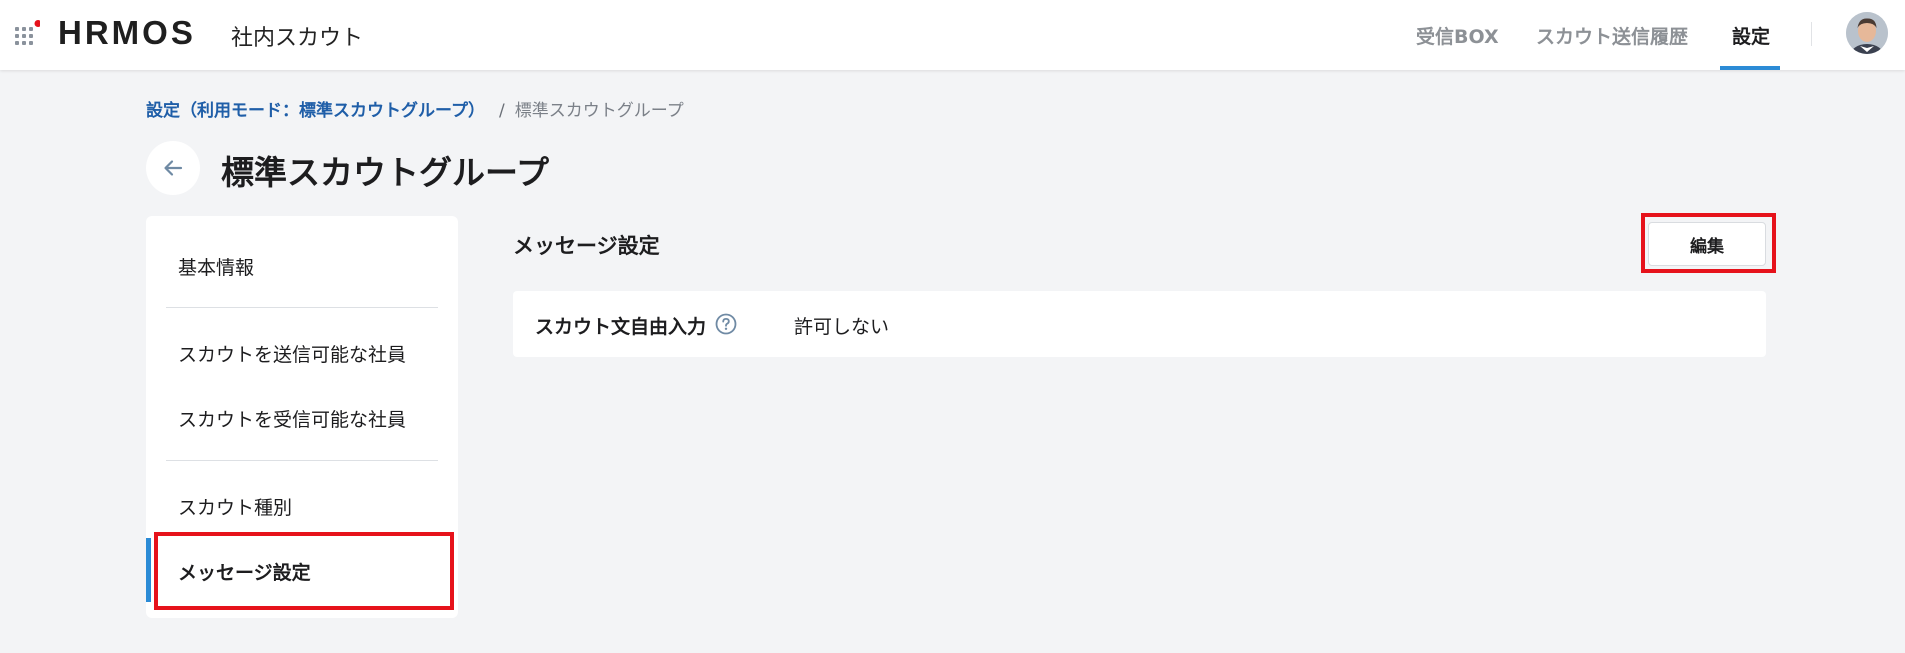 The image size is (1905, 653). I want to click on arrow-left-icon, so click(173, 168).